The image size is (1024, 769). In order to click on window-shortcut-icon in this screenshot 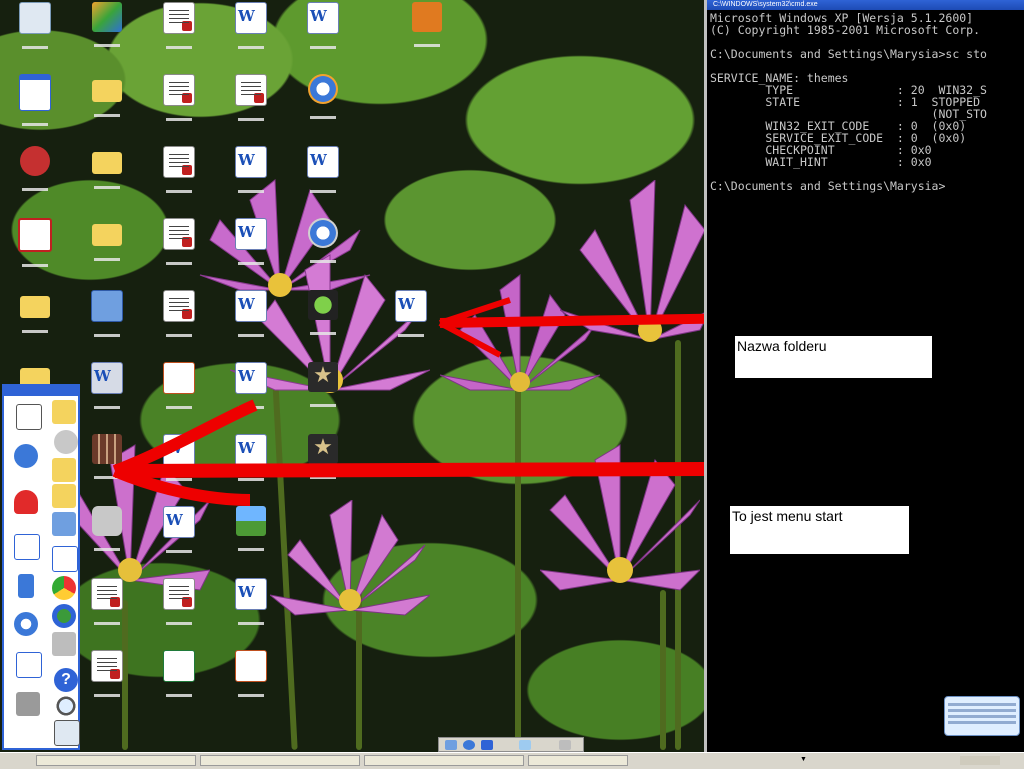, I will do `click(35, 100)`.